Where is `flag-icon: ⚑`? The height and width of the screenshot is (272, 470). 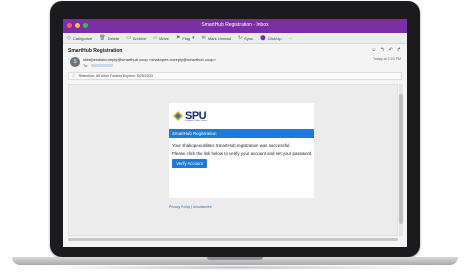
flag-icon: ⚑ is located at coordinates (178, 38).